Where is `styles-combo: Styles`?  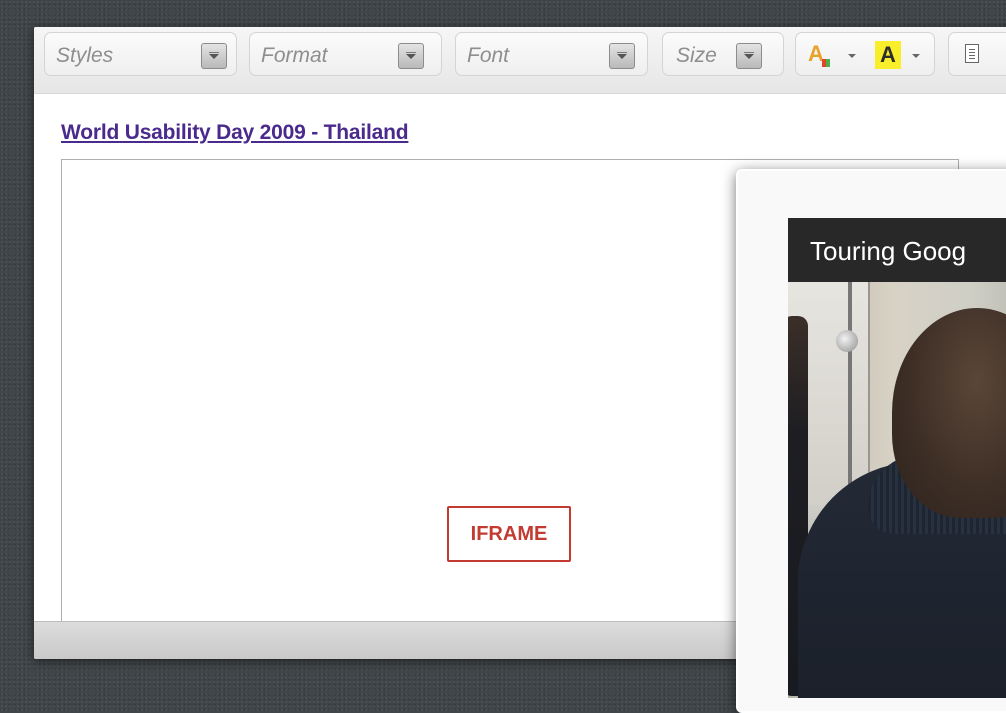 styles-combo: Styles is located at coordinates (140, 54).